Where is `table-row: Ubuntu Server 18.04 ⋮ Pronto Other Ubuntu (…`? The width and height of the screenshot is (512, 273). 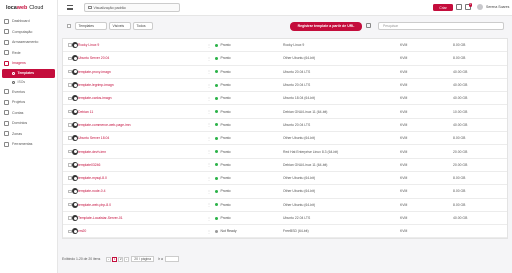
table-row: Ubuntu Server 18.04 ⋮ Pronto Other Ubuntu (… is located at coordinates (285, 139).